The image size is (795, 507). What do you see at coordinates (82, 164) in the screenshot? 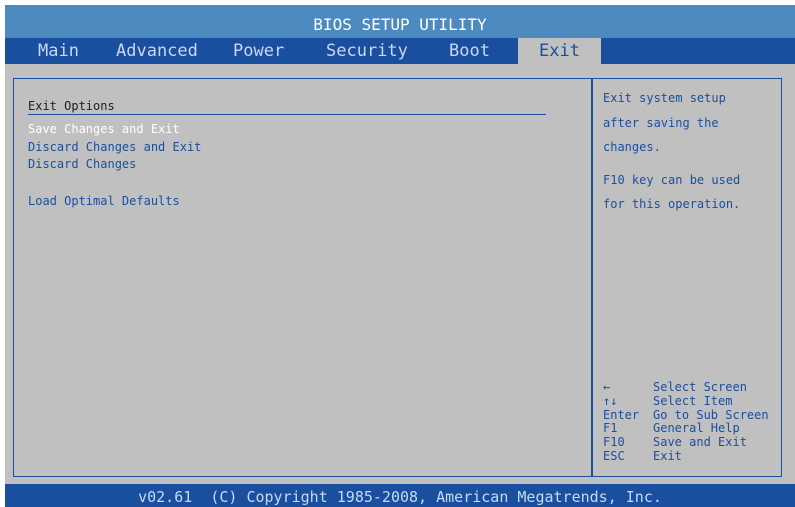
I see `discard-changes-option: Discard Changes` at bounding box center [82, 164].